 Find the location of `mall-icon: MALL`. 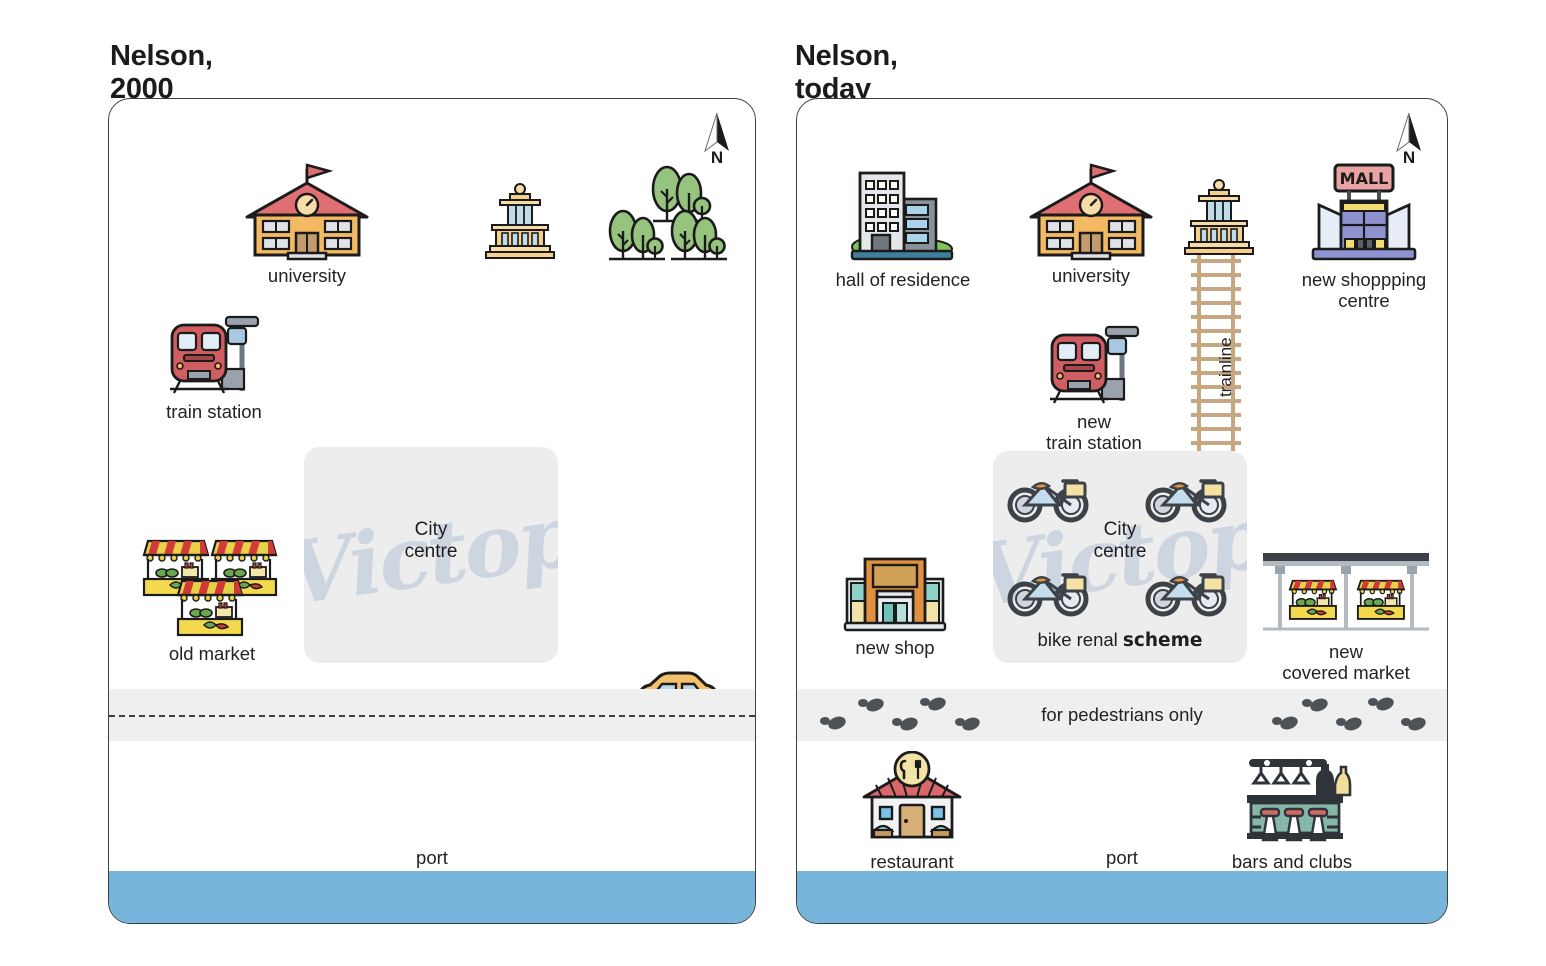

mall-icon: MALL is located at coordinates (1364, 212).